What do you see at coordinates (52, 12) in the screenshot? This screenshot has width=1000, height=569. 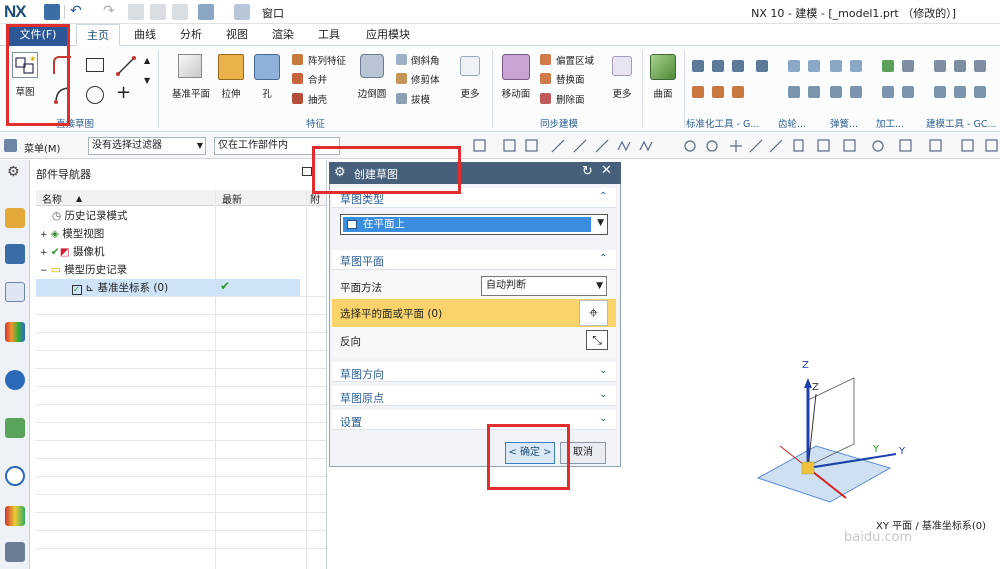 I see `save-icon` at bounding box center [52, 12].